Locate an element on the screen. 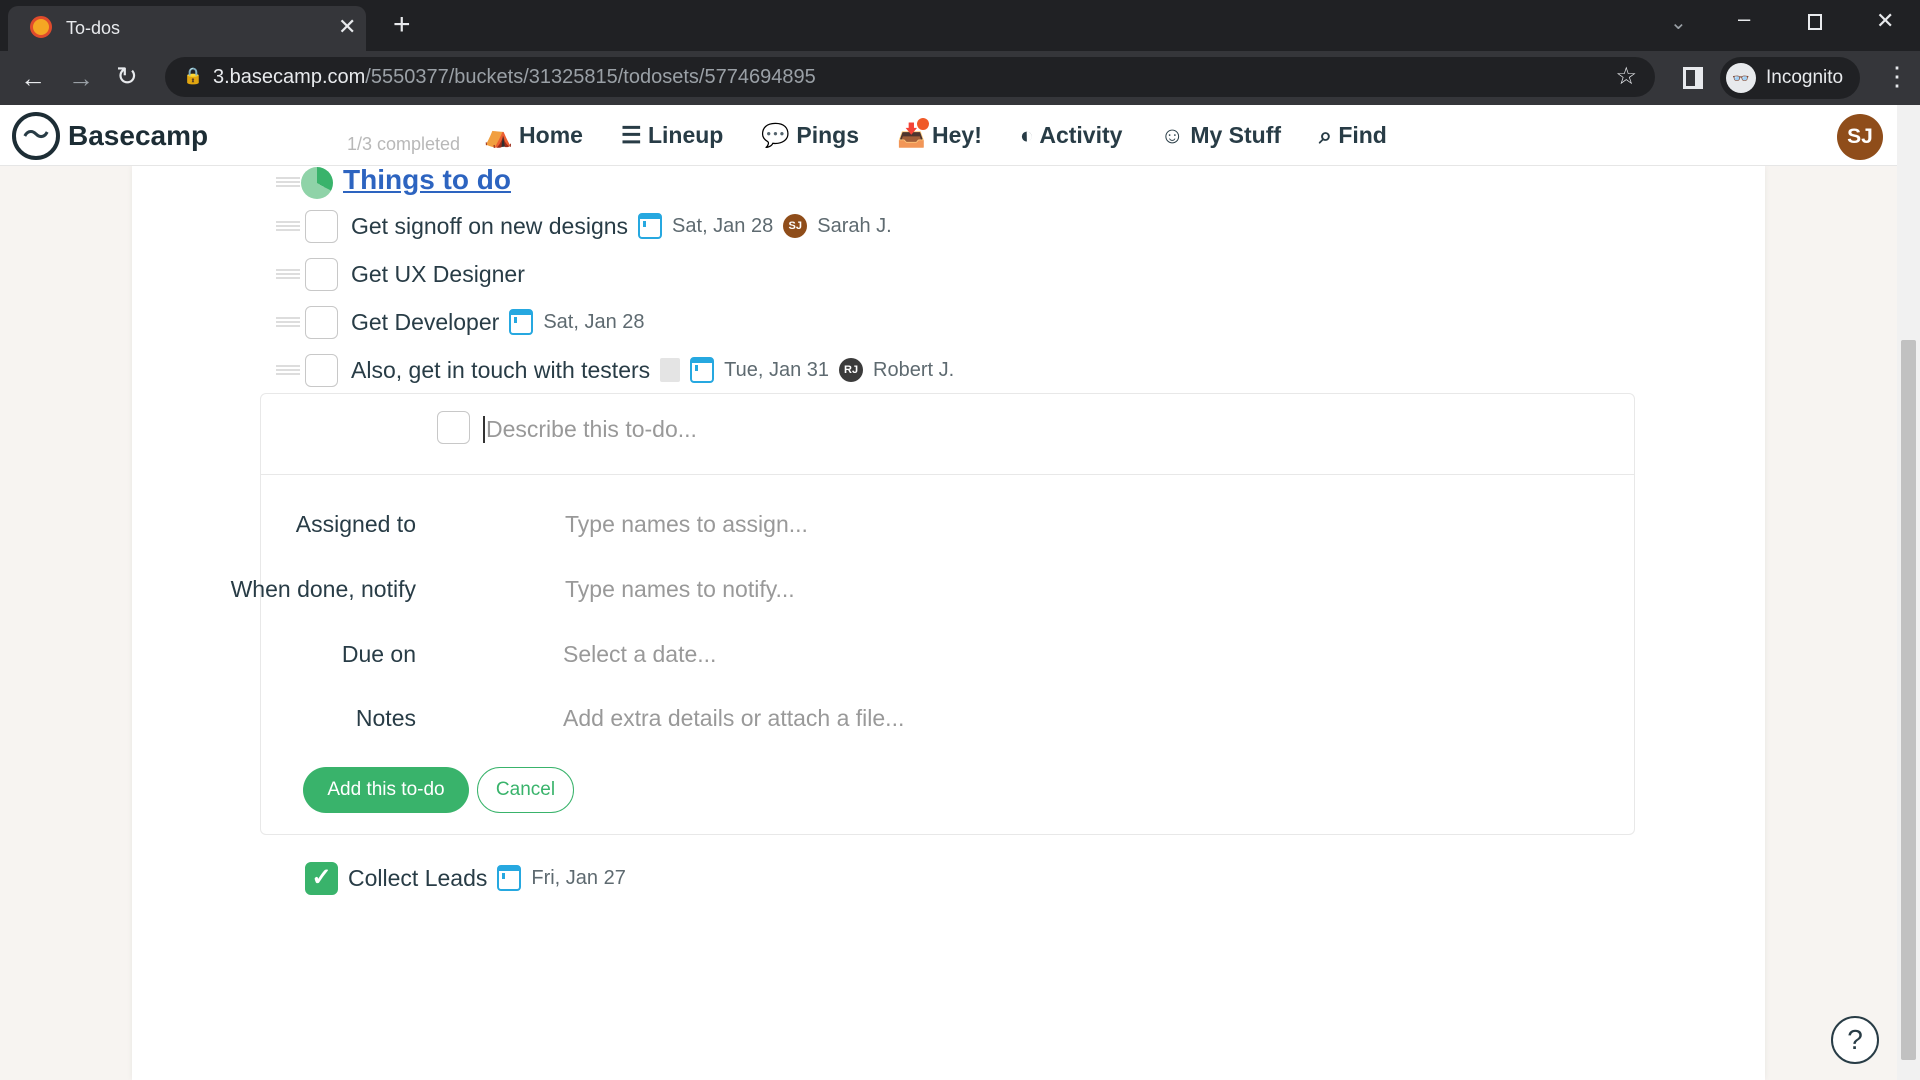 The height and width of the screenshot is (1080, 1920). browser-tab: To-dos ✕ is located at coordinates (187, 28).